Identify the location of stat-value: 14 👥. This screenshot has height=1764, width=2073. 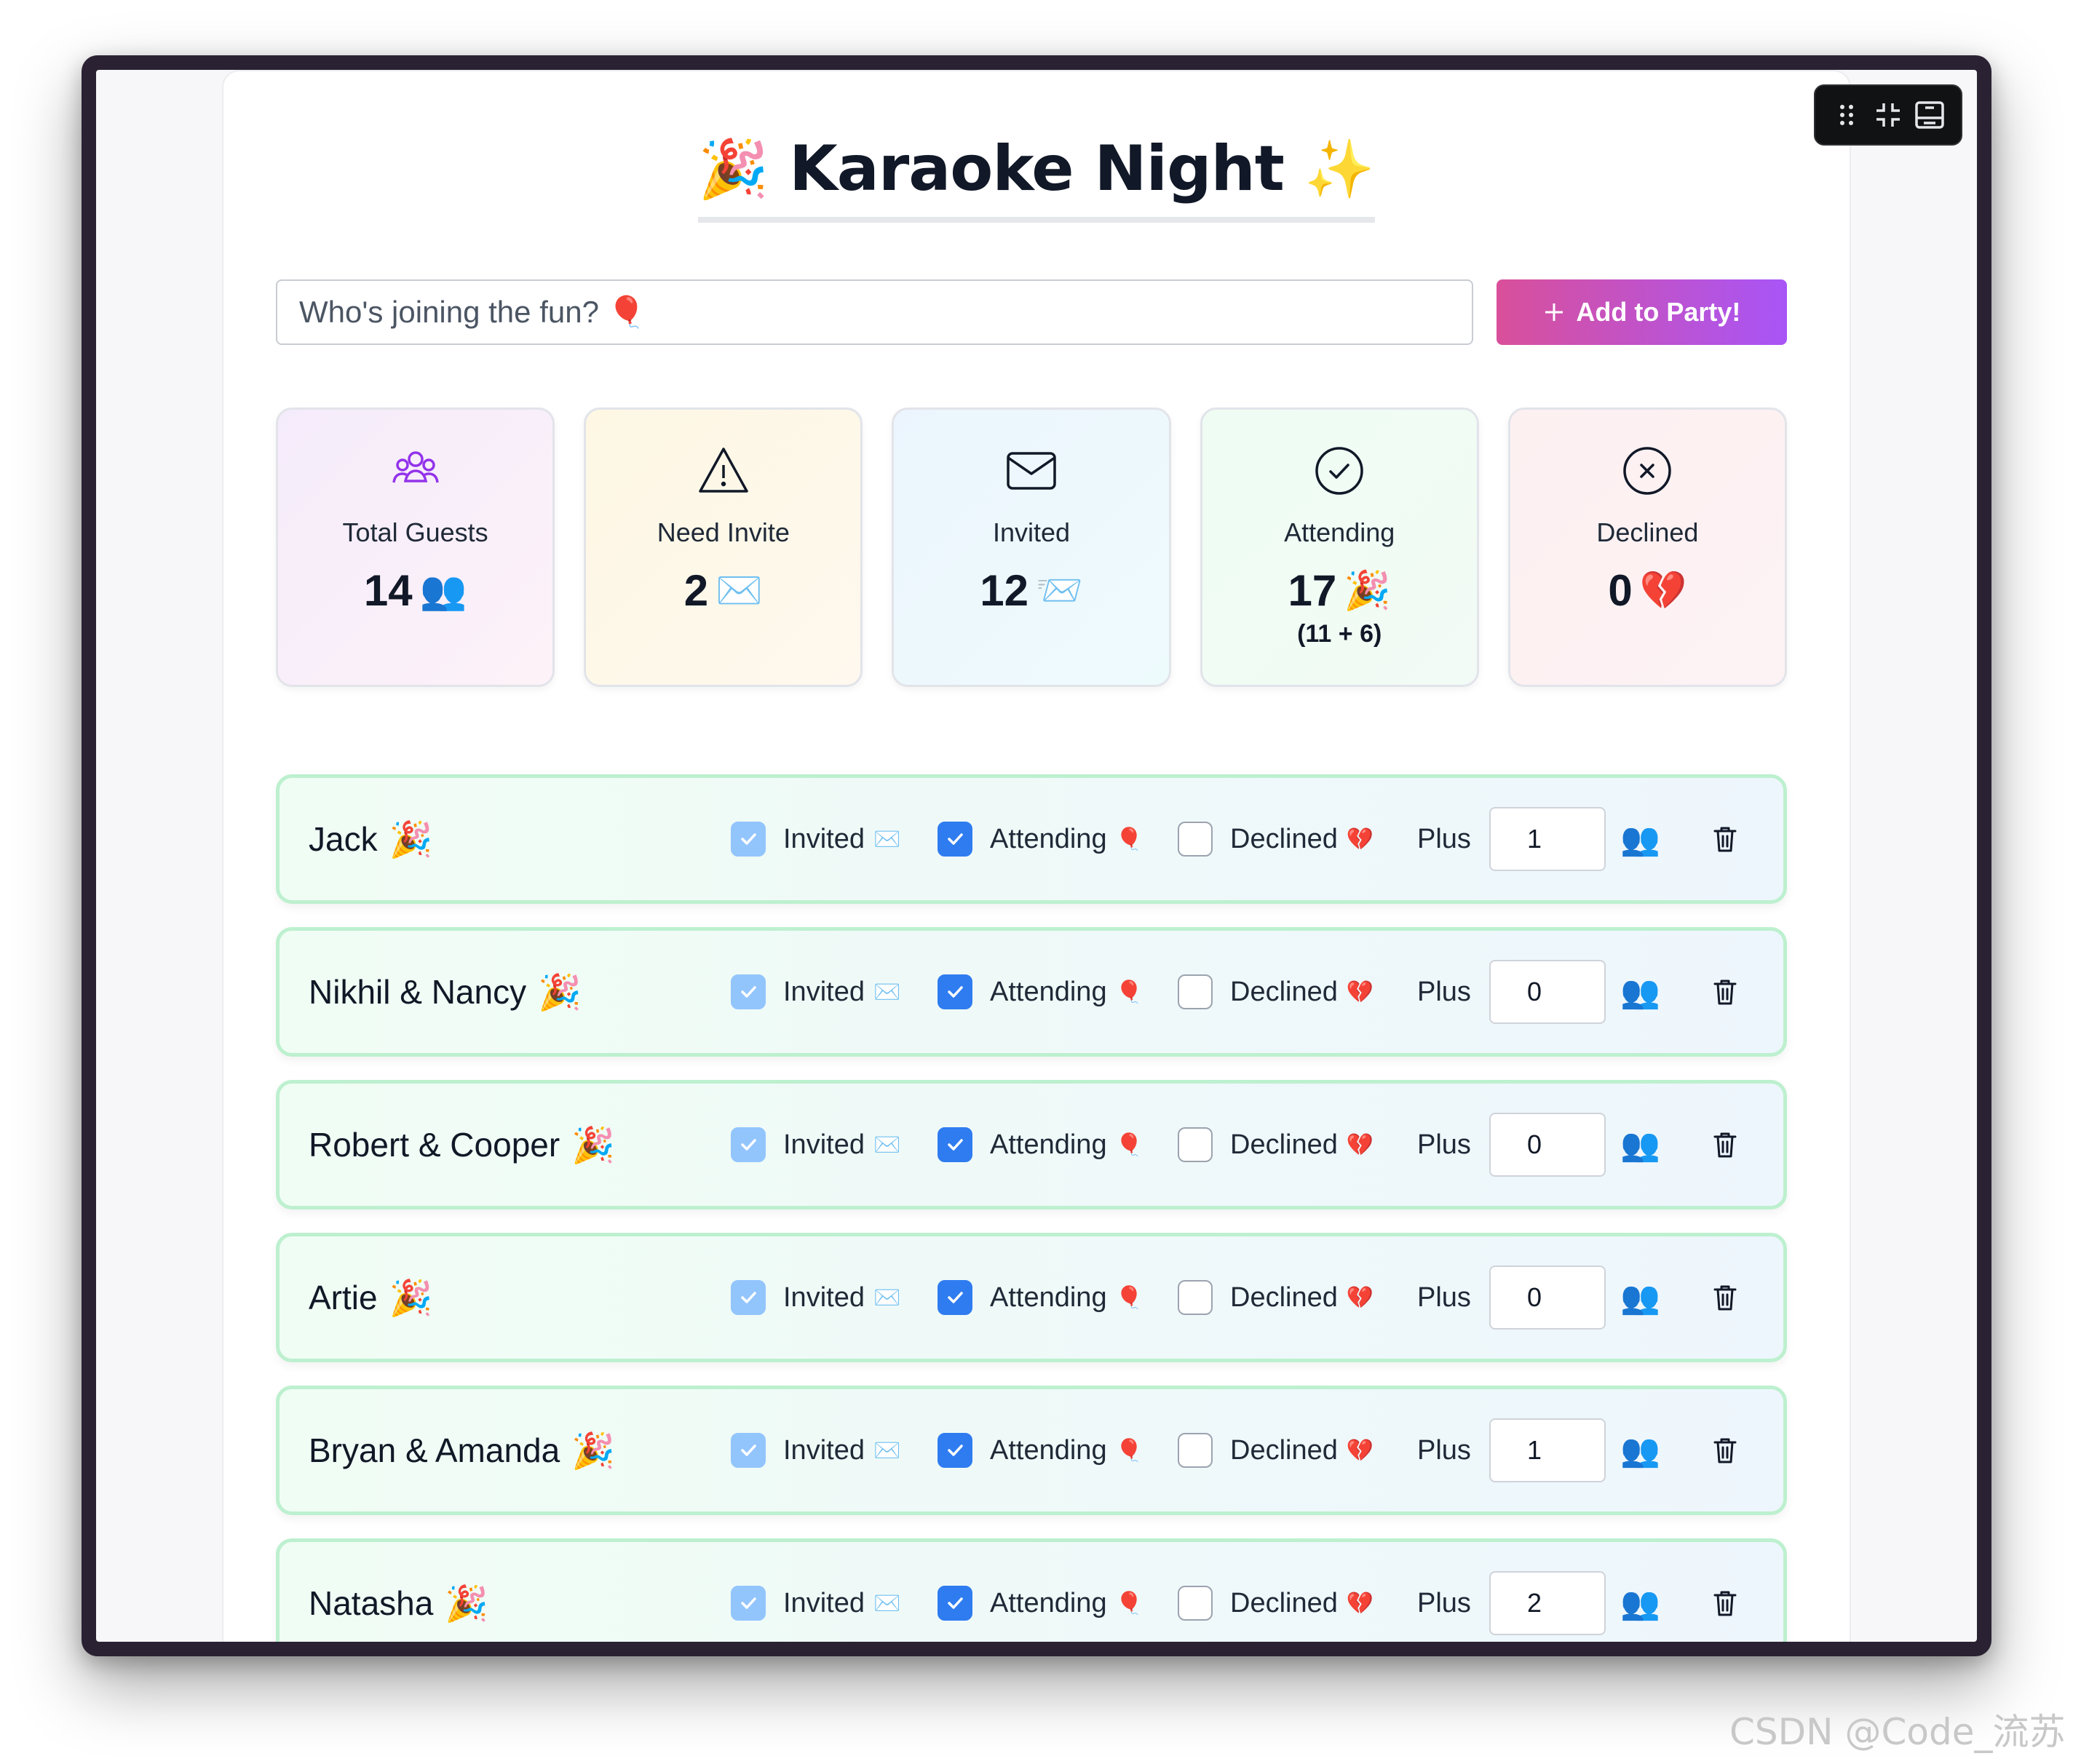
(416, 590).